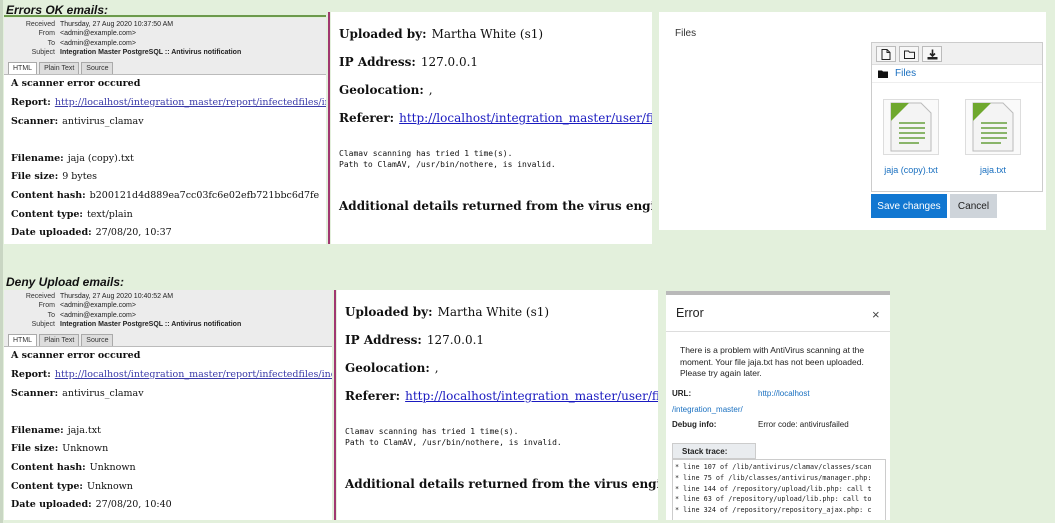  Describe the element at coordinates (91, 505) in the screenshot. I see `date-line: Date uploaded: 27/08/20, 10:40` at that location.